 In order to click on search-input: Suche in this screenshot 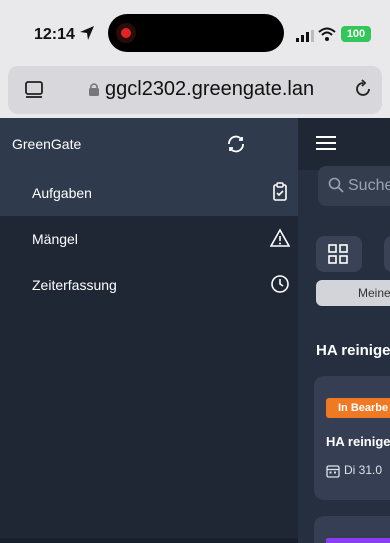, I will do `click(354, 186)`.